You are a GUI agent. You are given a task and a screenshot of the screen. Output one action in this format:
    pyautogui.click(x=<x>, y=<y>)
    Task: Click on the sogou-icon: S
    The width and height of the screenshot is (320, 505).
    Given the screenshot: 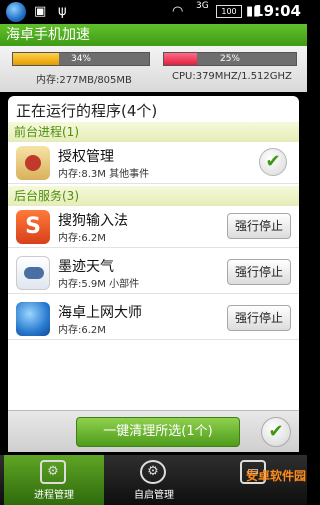 What is the action you would take?
    pyautogui.click(x=33, y=227)
    